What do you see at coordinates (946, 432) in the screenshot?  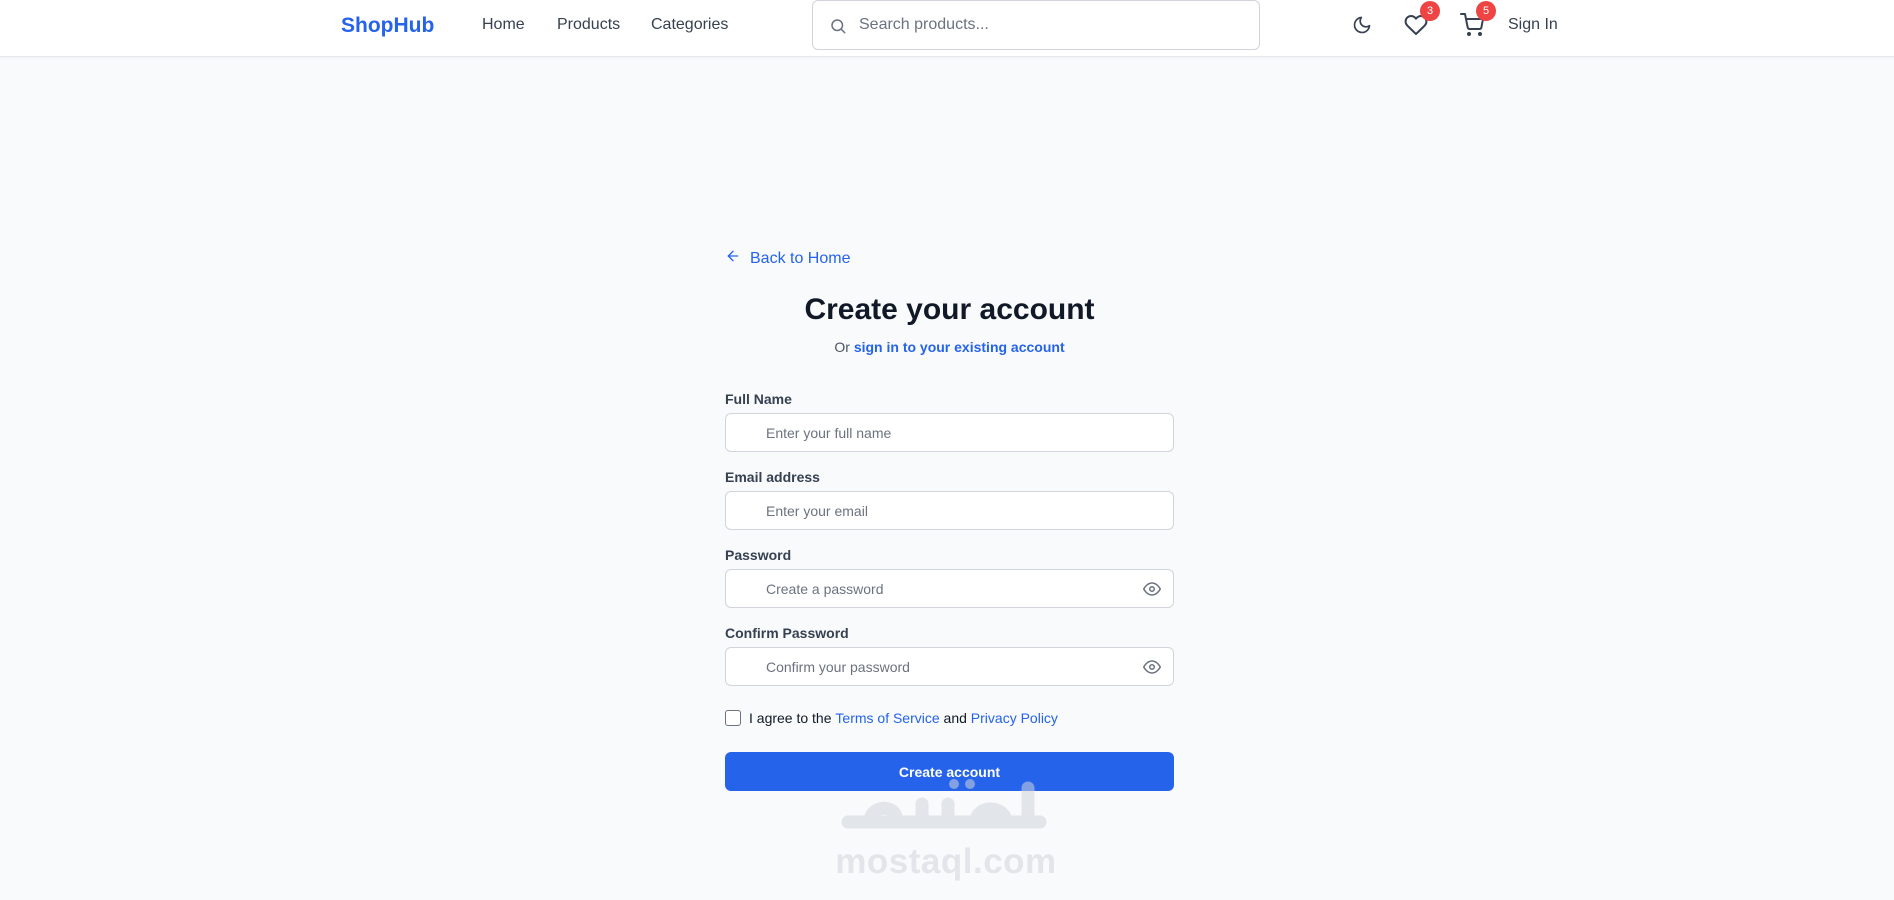 I see `full-name-input` at bounding box center [946, 432].